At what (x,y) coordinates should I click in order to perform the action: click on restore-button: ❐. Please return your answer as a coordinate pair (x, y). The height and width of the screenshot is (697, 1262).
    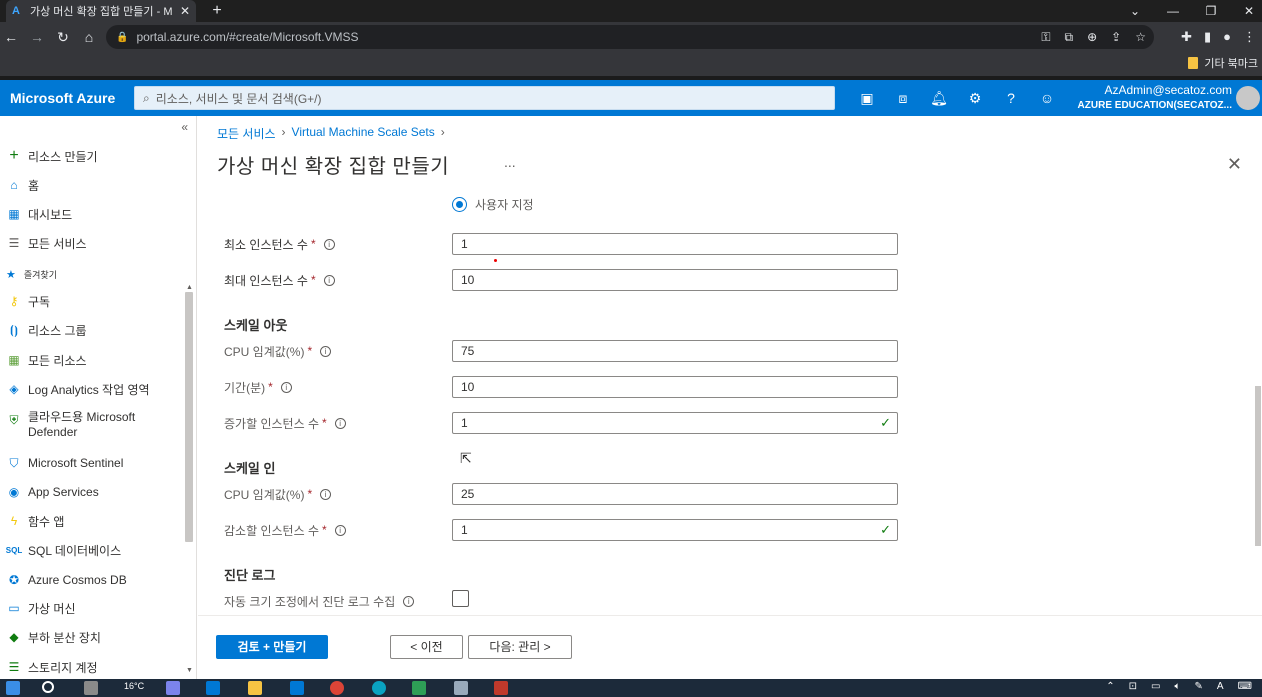
    Looking at the image, I should click on (1211, 11).